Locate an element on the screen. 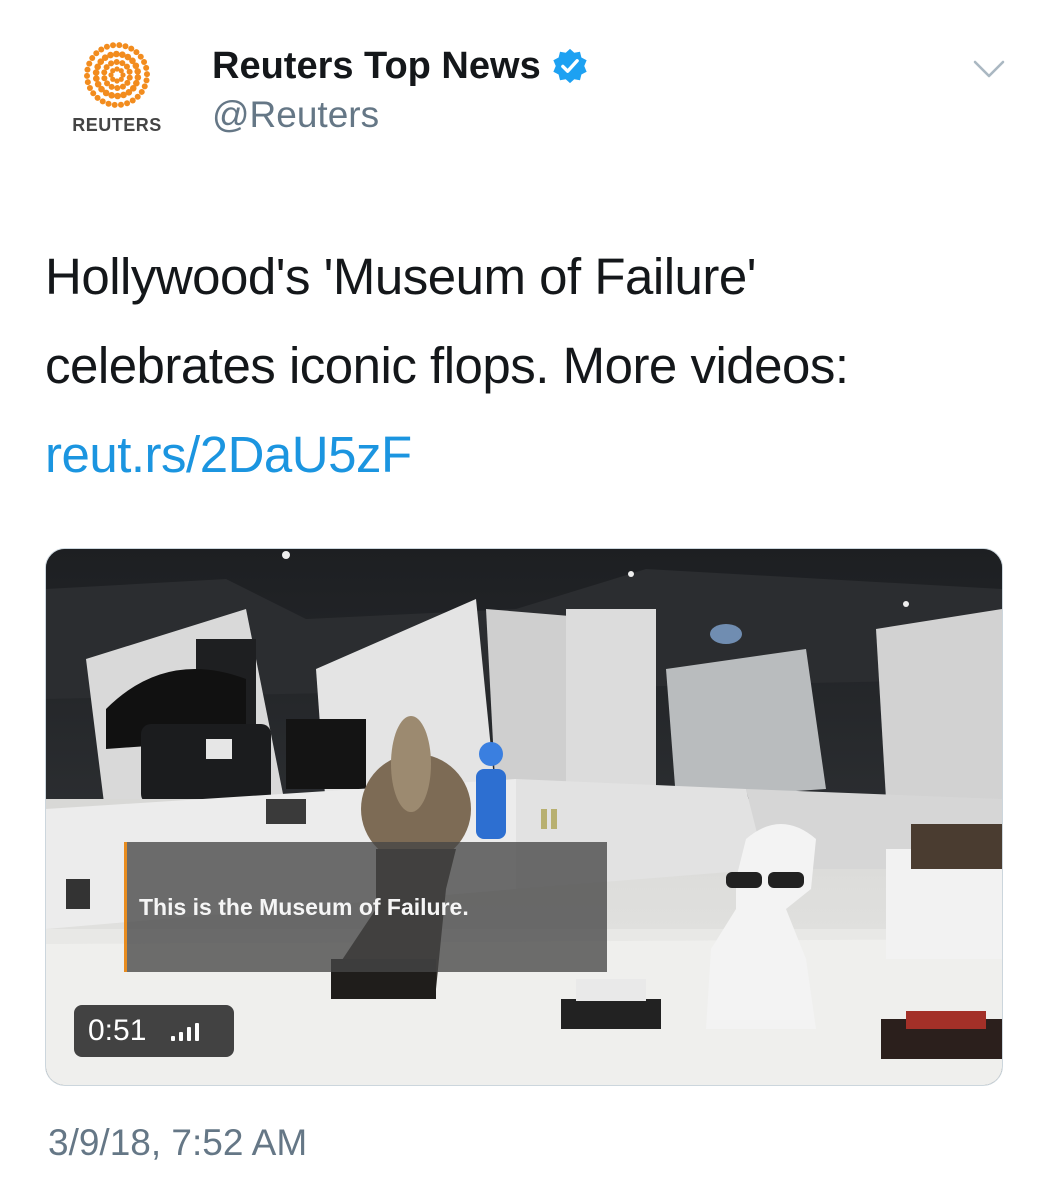 The width and height of the screenshot is (1046, 1200). author-name-row: Reuters Top News is located at coordinates (400, 66).